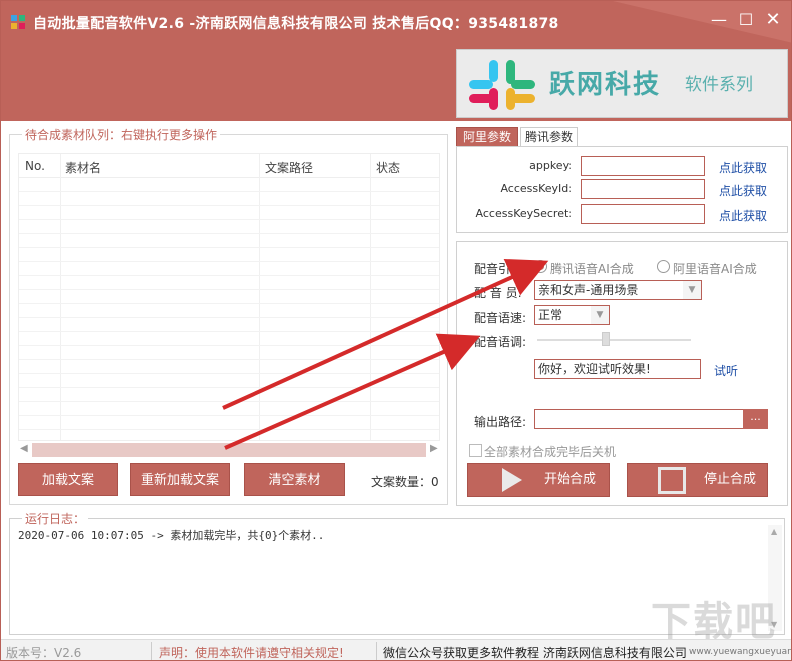 The image size is (792, 661). I want to click on accesskeyid-get-link: 点此获取, so click(743, 190).